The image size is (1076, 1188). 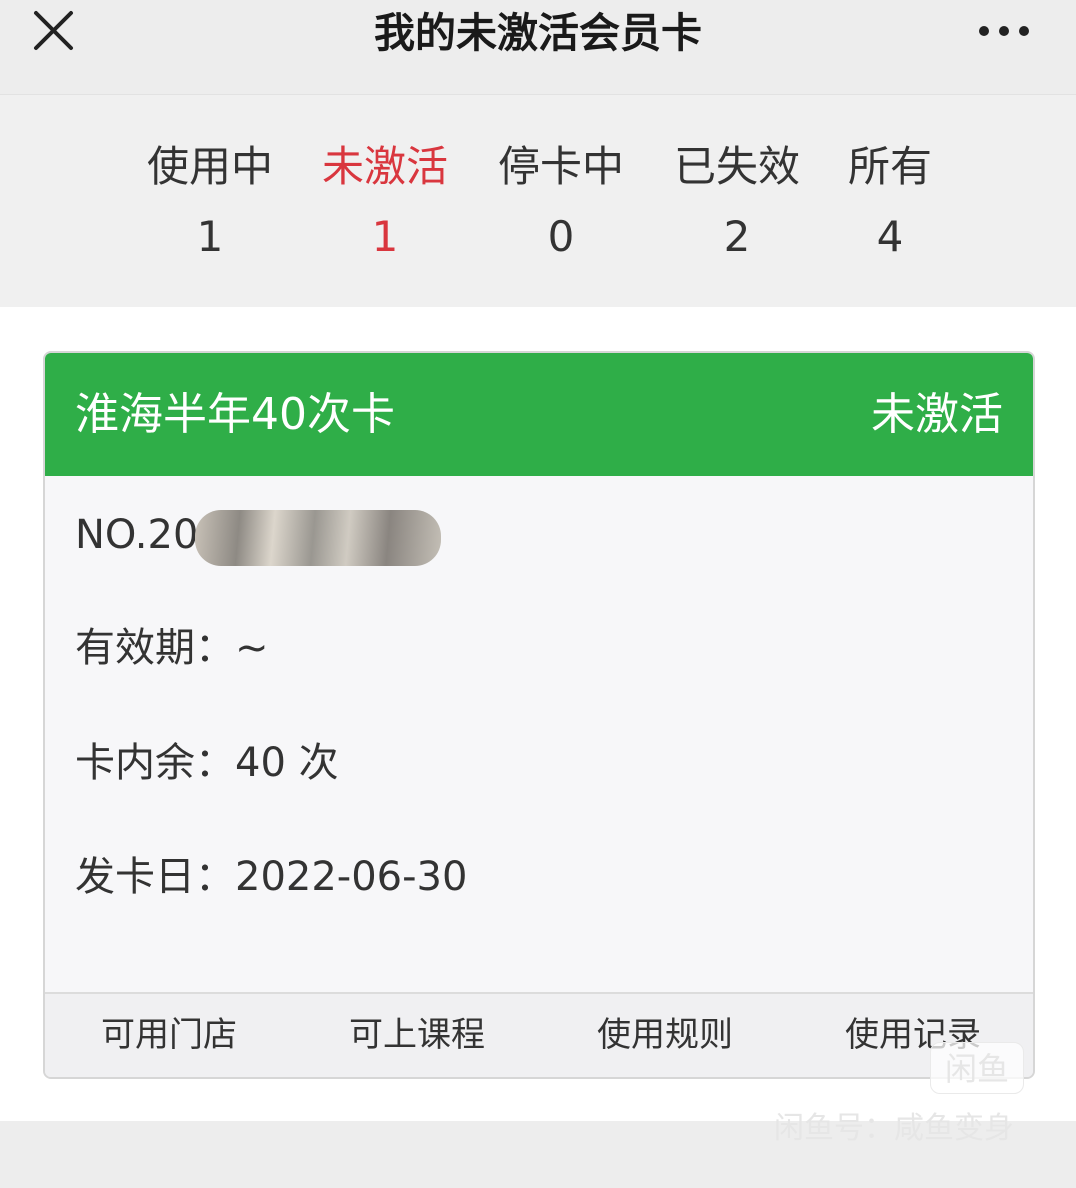 What do you see at coordinates (560, 166) in the screenshot?
I see `tab-label: 停卡中` at bounding box center [560, 166].